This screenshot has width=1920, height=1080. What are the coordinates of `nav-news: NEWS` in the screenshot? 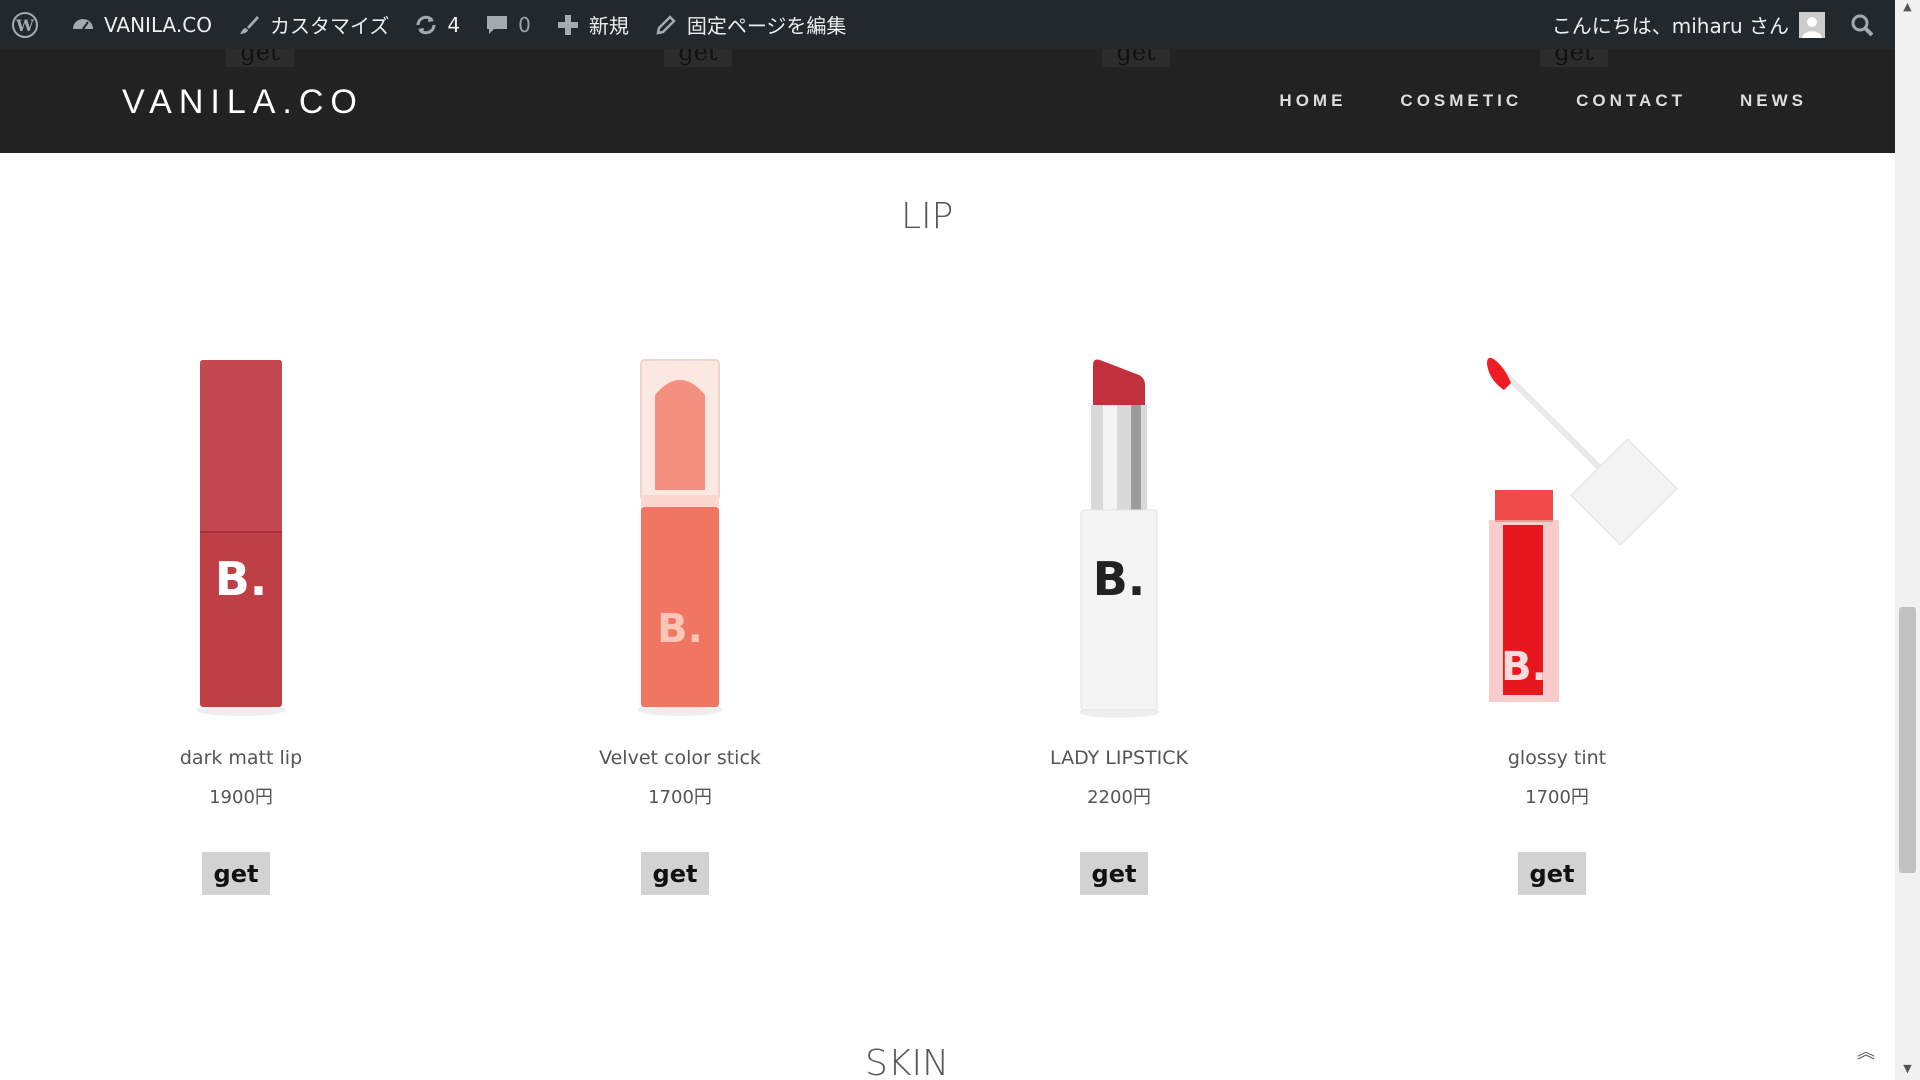 It's located at (1773, 101).